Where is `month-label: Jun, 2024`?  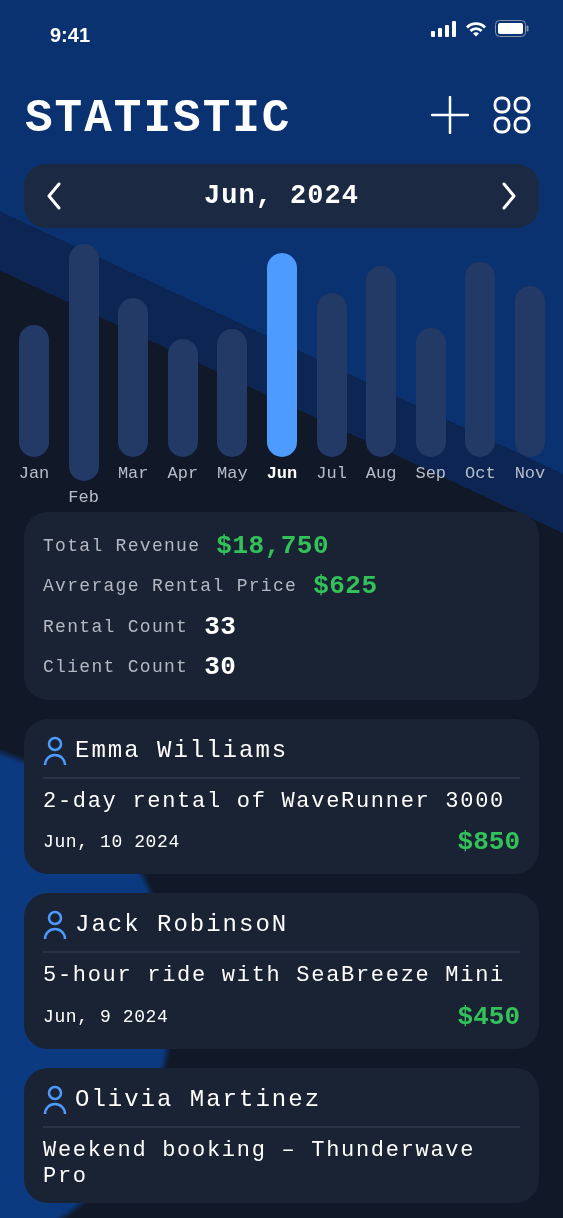 month-label: Jun, 2024 is located at coordinates (281, 196).